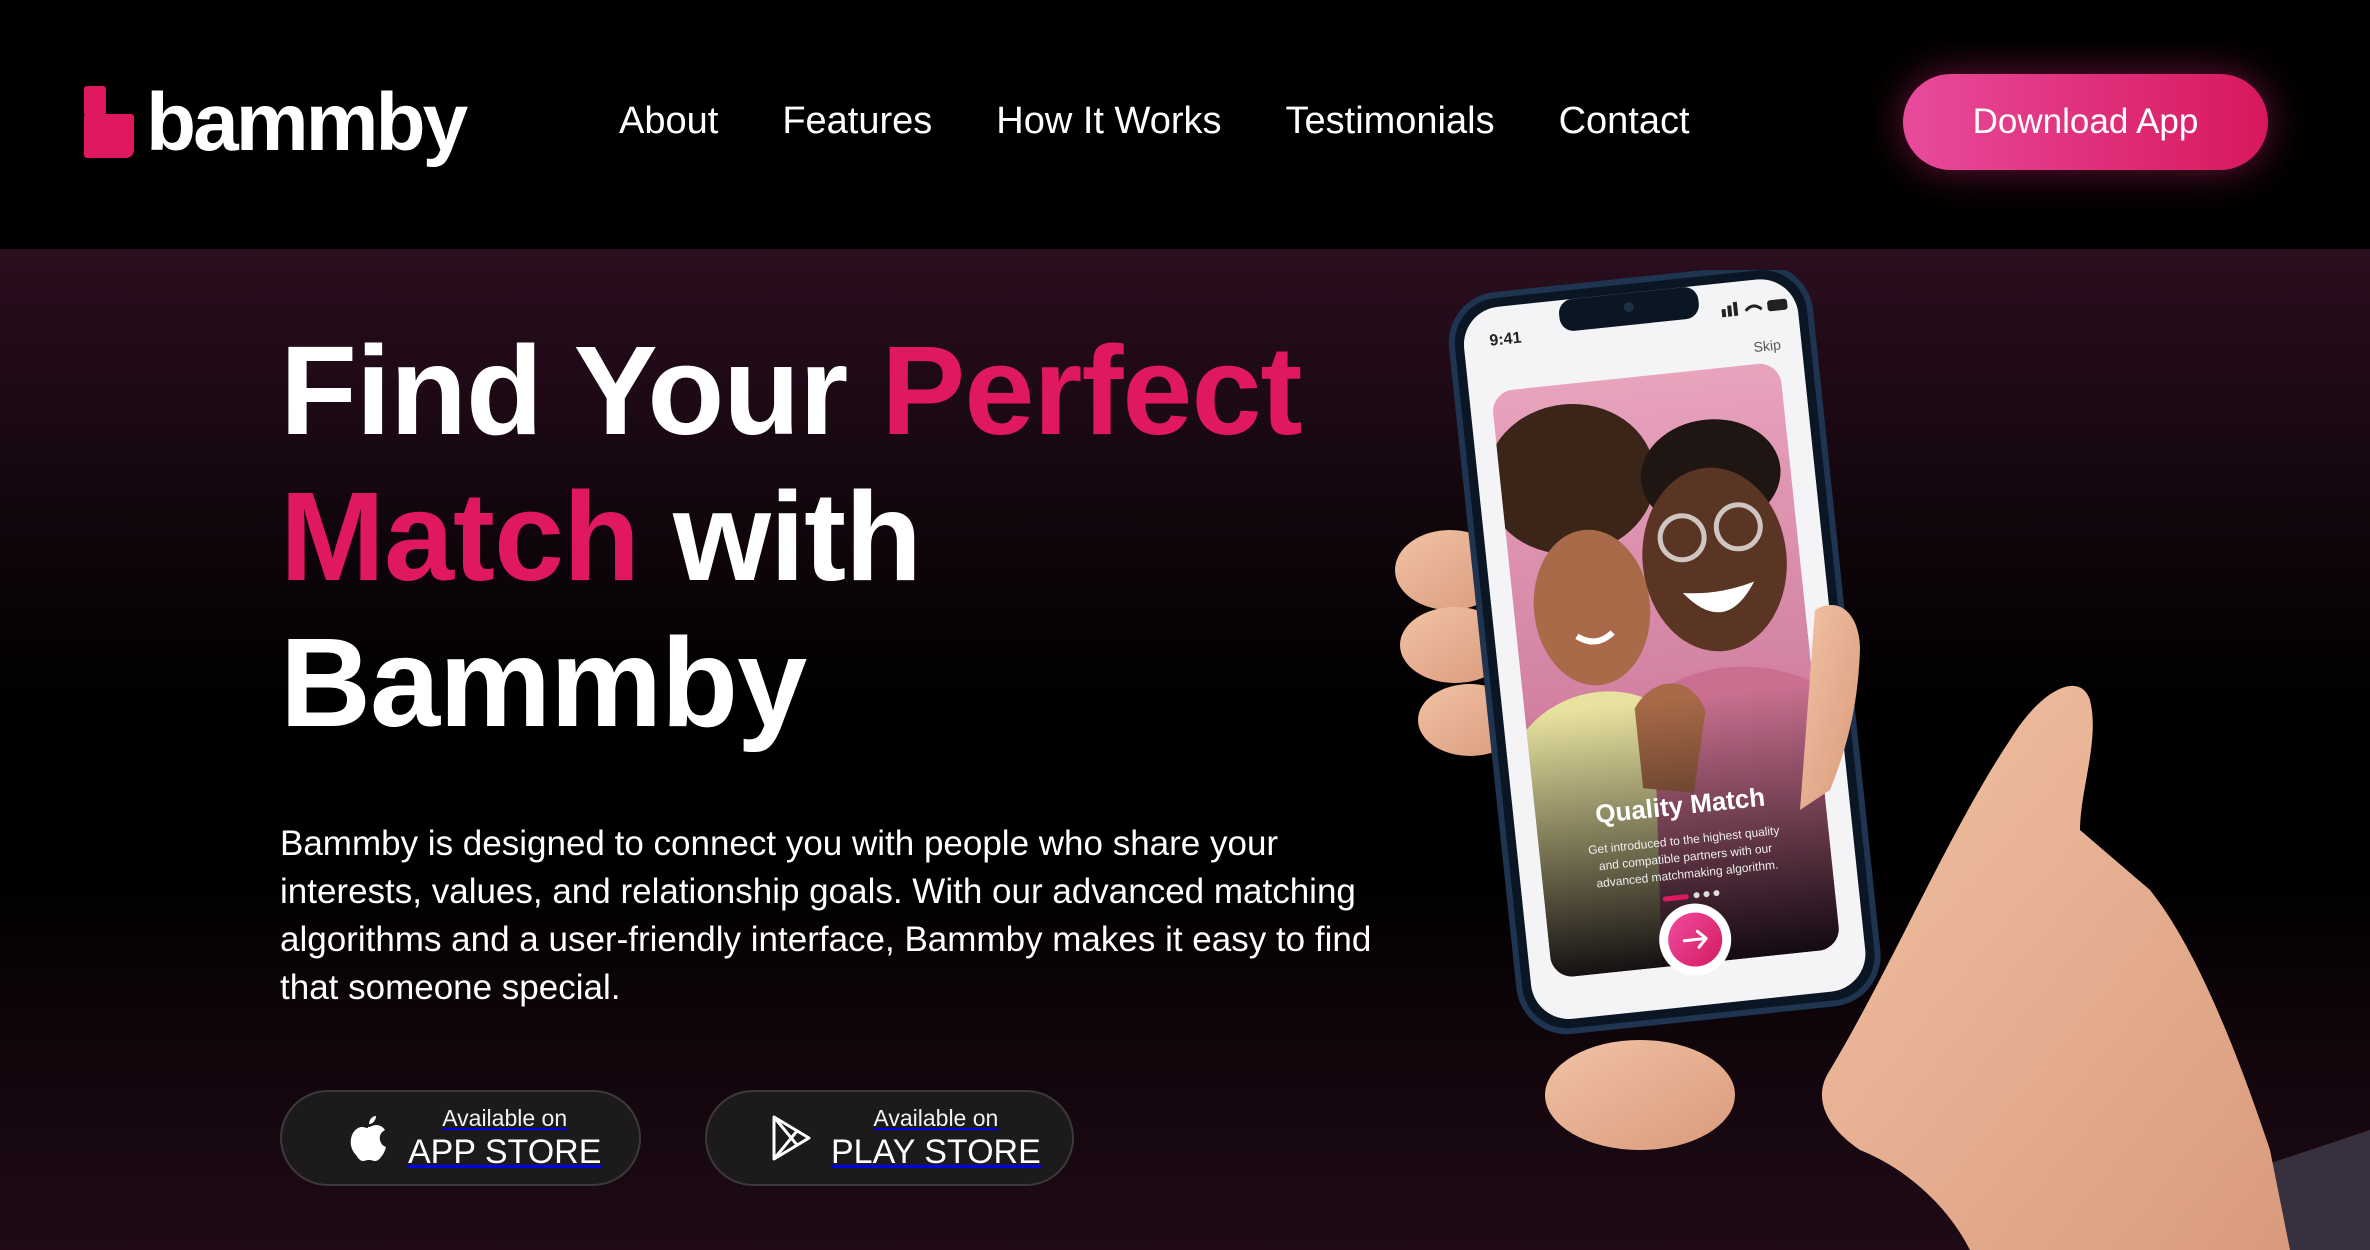 Image resolution: width=2370 pixels, height=1250 pixels. Describe the element at coordinates (460, 536) in the screenshot. I see `headline-accent: Match` at that location.